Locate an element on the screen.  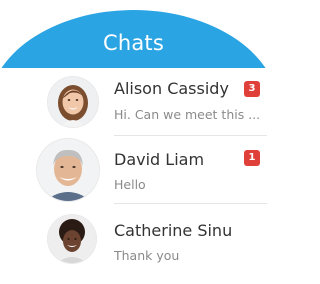
unread-badge: 1 is located at coordinates (252, 158).